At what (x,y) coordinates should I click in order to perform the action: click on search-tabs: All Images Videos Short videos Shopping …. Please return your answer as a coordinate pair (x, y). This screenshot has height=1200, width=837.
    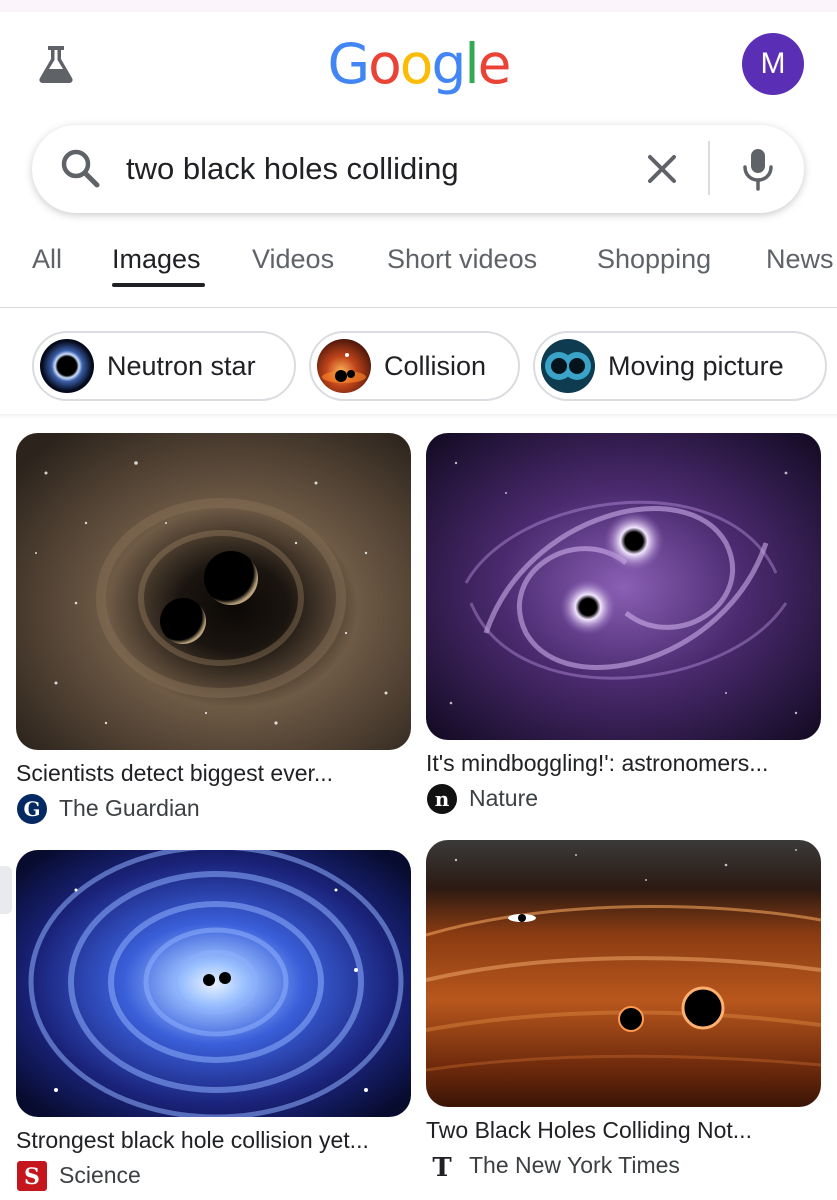
    Looking at the image, I should click on (418, 274).